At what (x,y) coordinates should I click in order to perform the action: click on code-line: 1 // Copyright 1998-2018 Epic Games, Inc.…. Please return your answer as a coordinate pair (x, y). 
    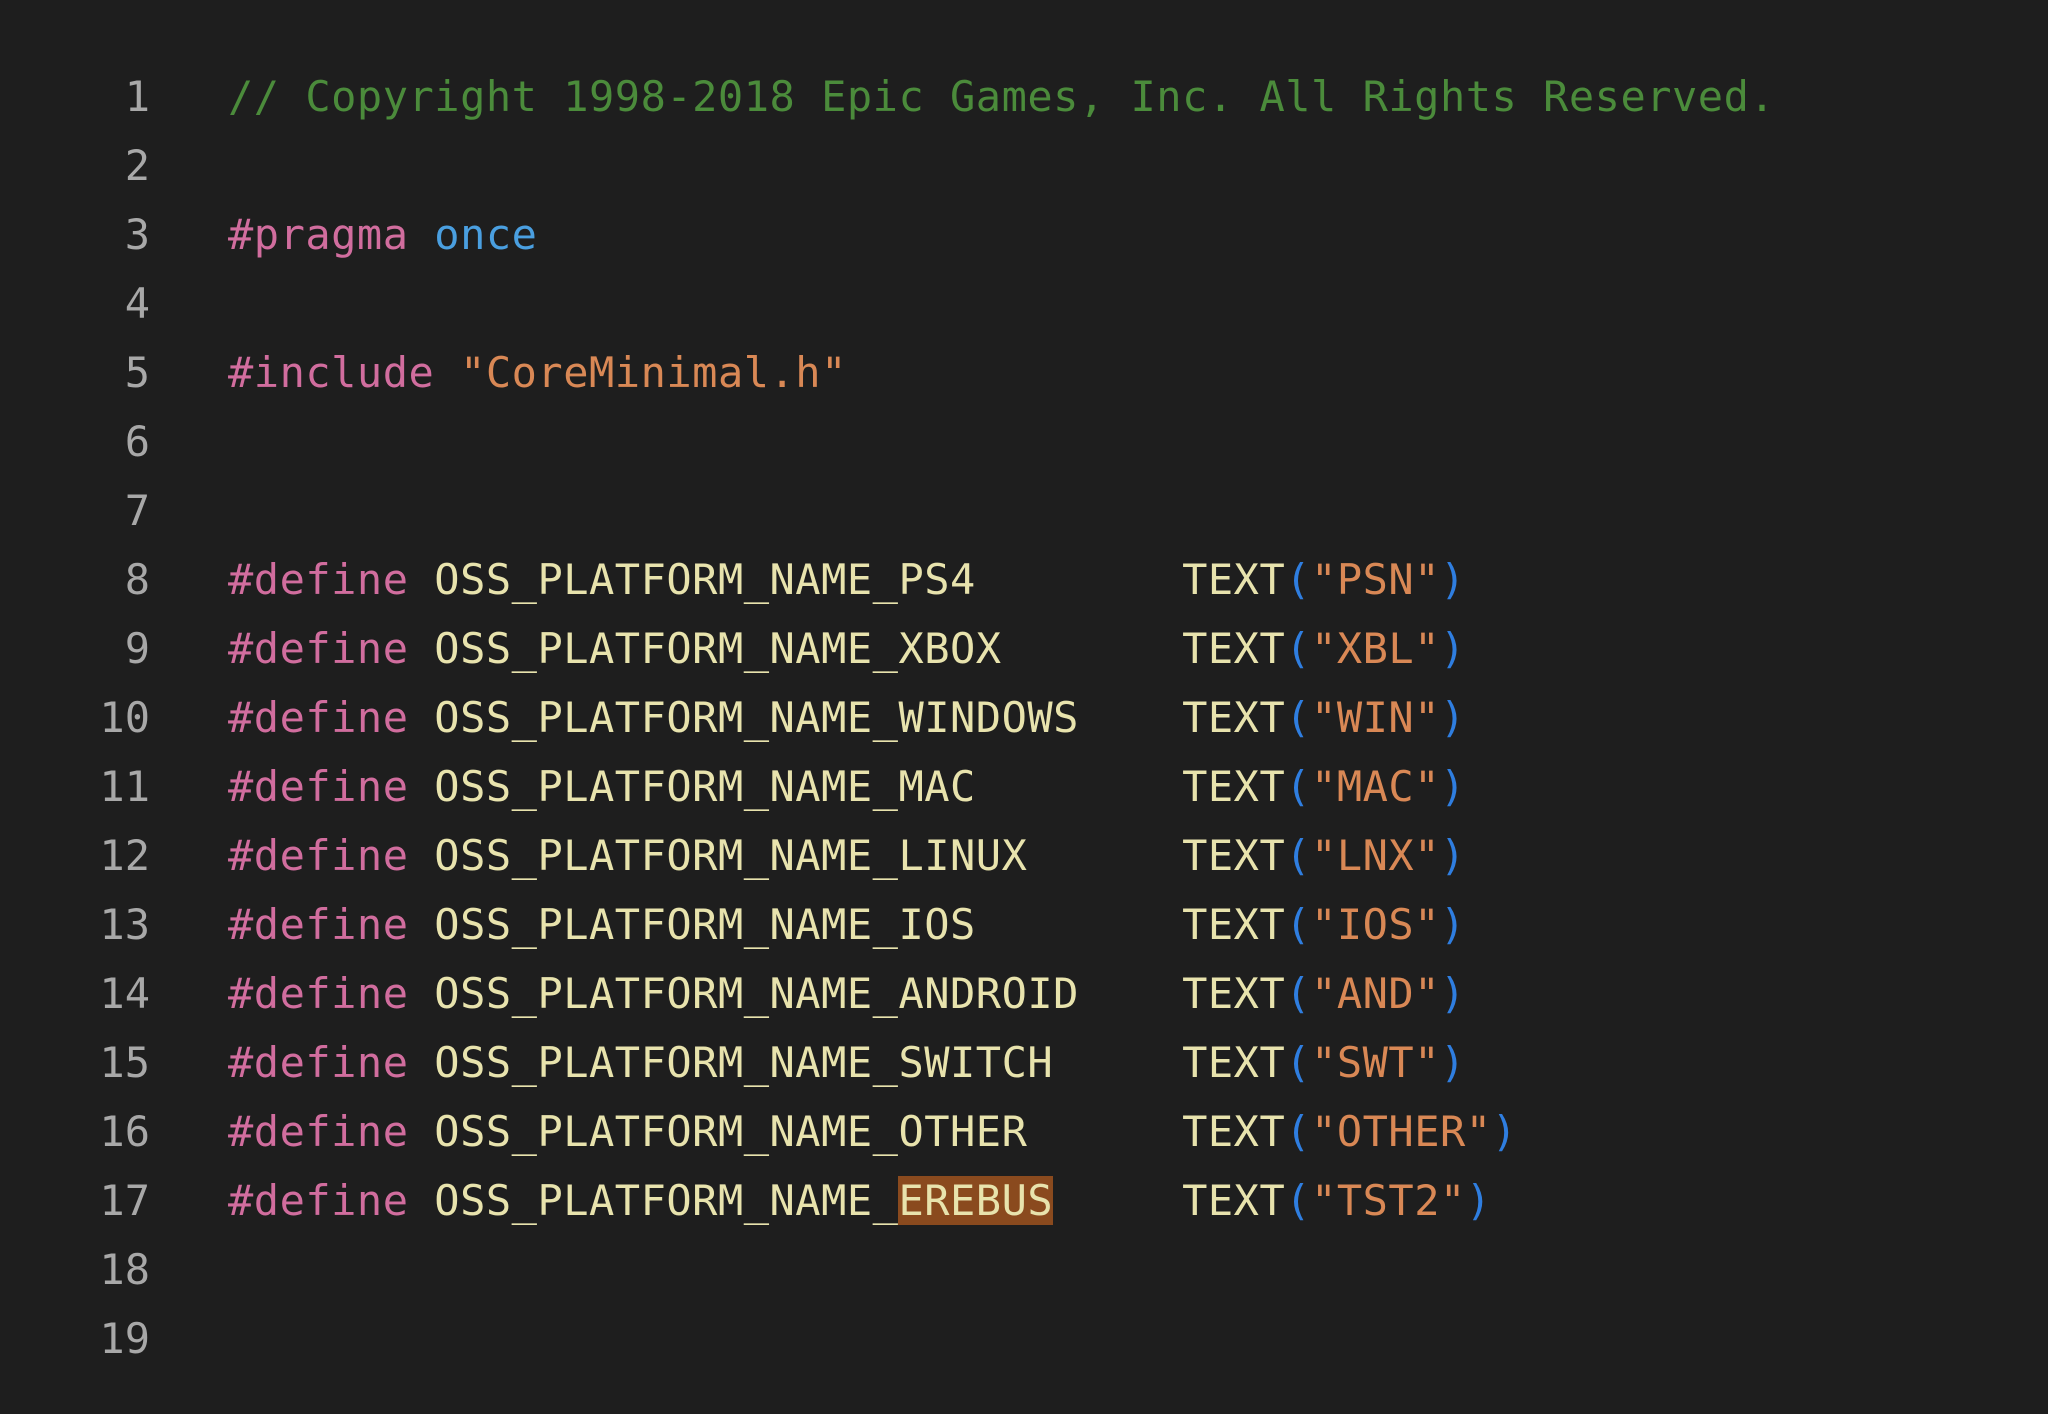
    Looking at the image, I should click on (1024, 96).